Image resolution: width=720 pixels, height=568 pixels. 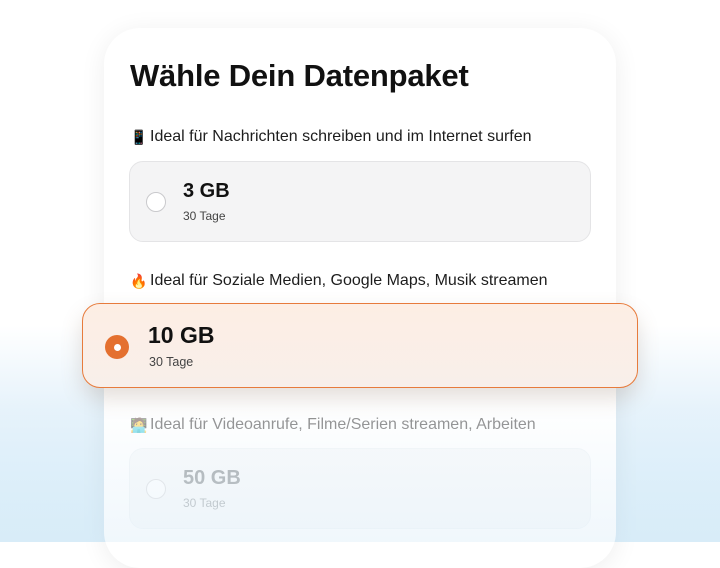 What do you see at coordinates (139, 281) in the screenshot?
I see `fire-icon: 🔥` at bounding box center [139, 281].